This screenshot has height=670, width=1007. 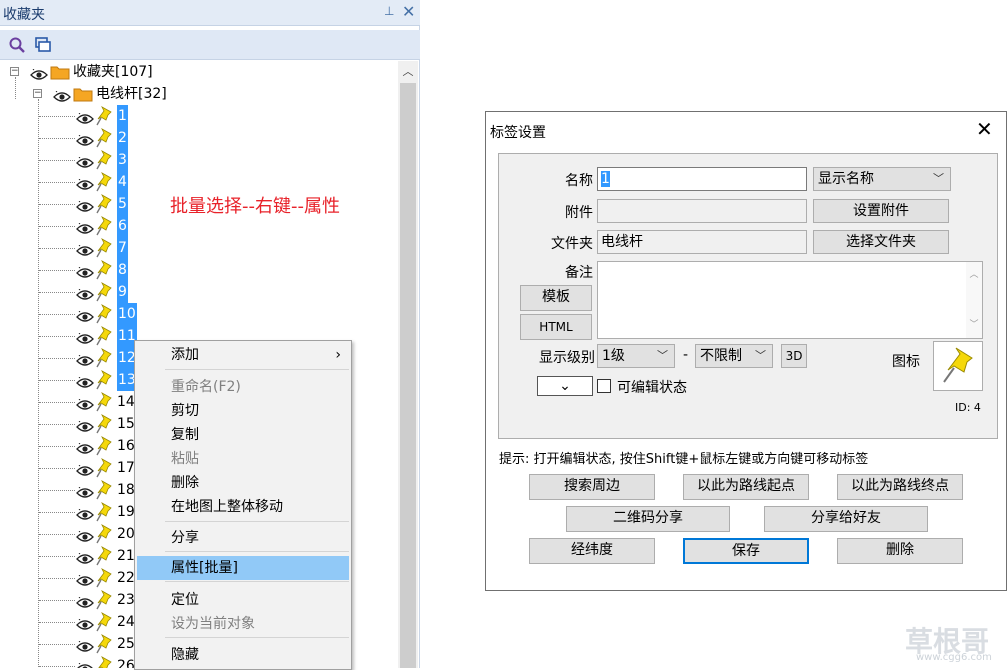 What do you see at coordinates (243, 483) in the screenshot?
I see `menu-item: 删除` at bounding box center [243, 483].